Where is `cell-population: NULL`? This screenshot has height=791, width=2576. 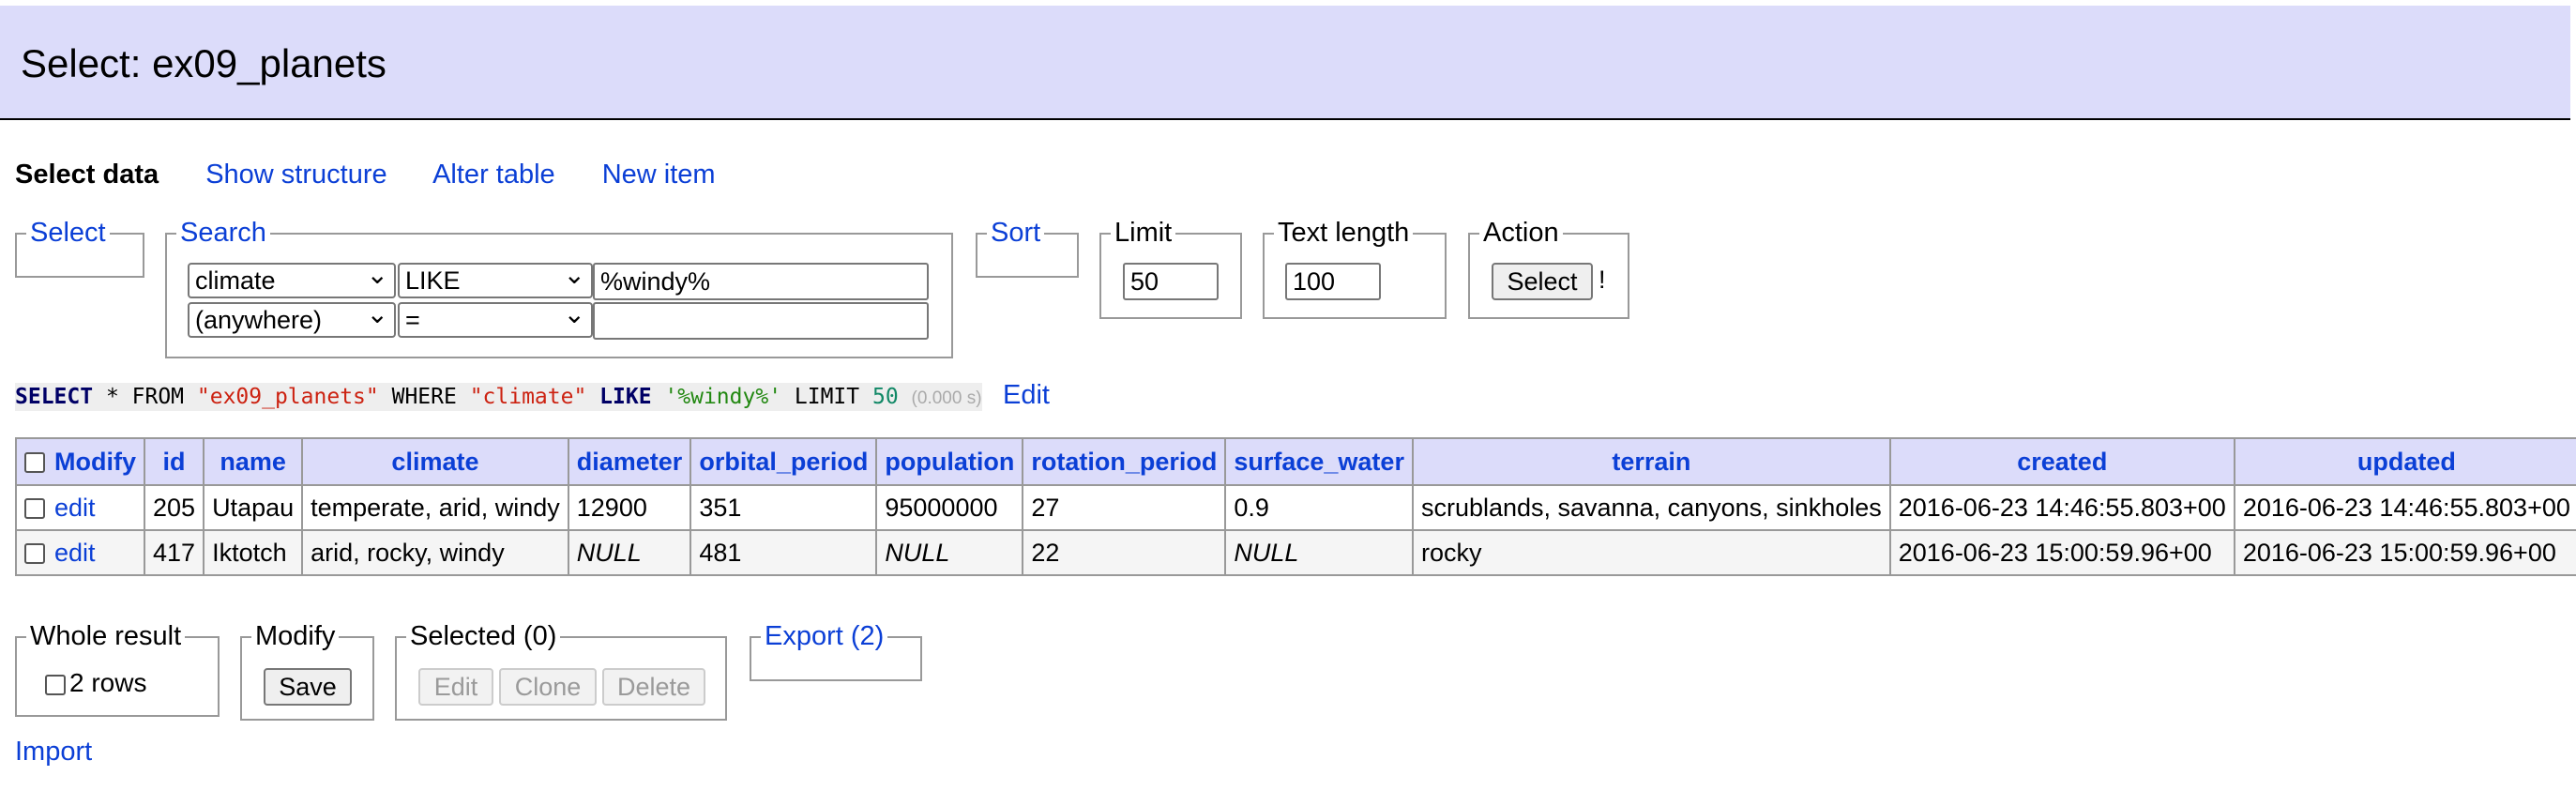
cell-population: NULL is located at coordinates (949, 552).